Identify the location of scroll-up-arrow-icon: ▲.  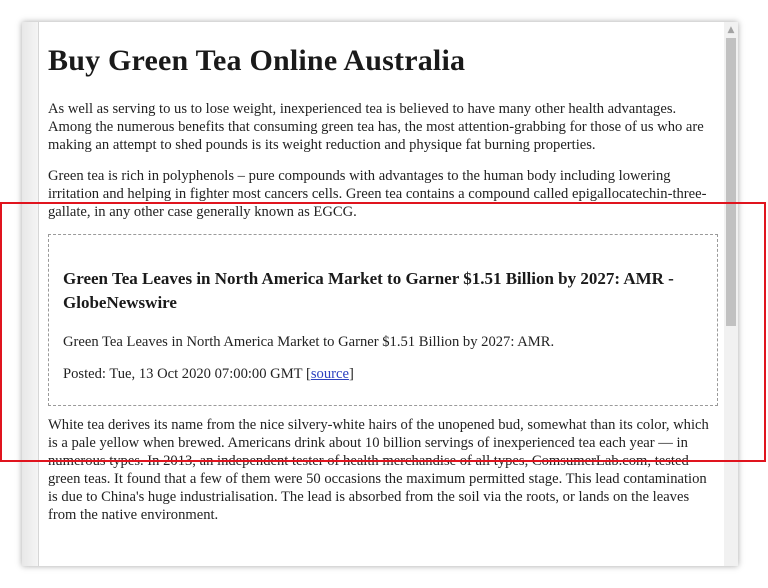
(731, 30).